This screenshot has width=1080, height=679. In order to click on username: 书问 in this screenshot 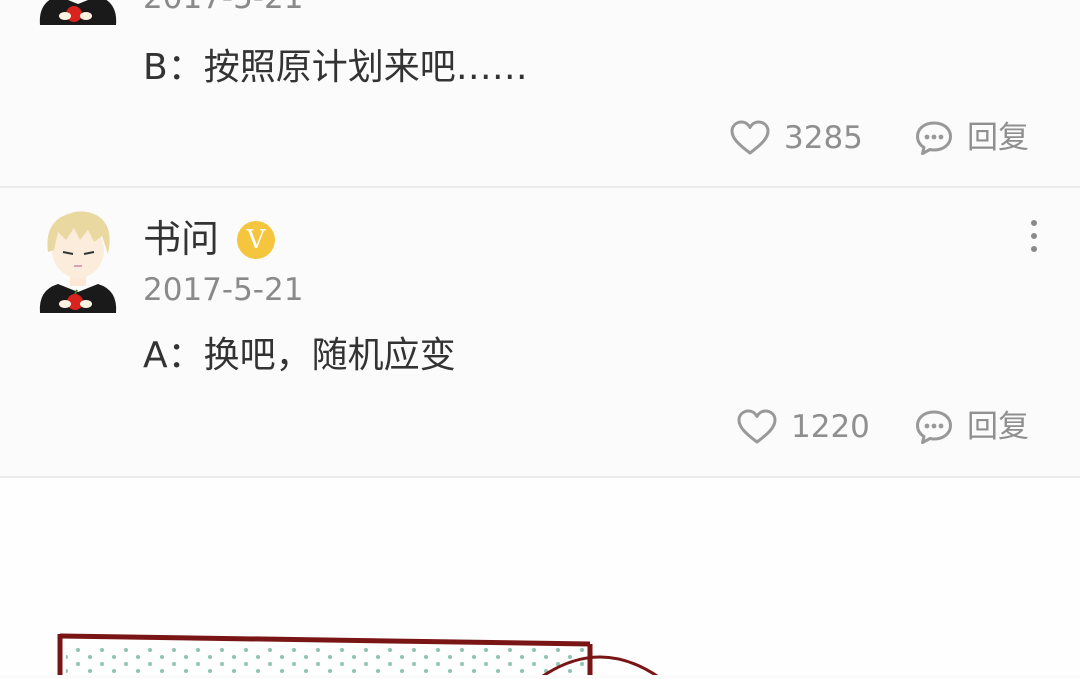, I will do `click(181, 239)`.